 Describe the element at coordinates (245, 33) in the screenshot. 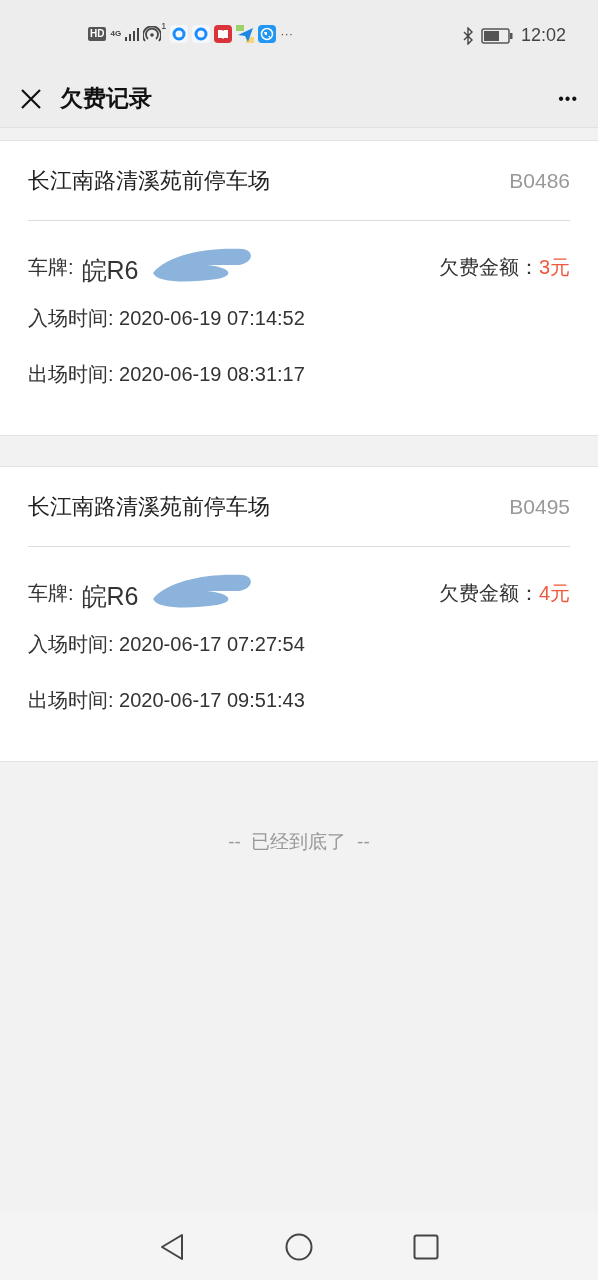

I see `paper-plane-icon` at that location.